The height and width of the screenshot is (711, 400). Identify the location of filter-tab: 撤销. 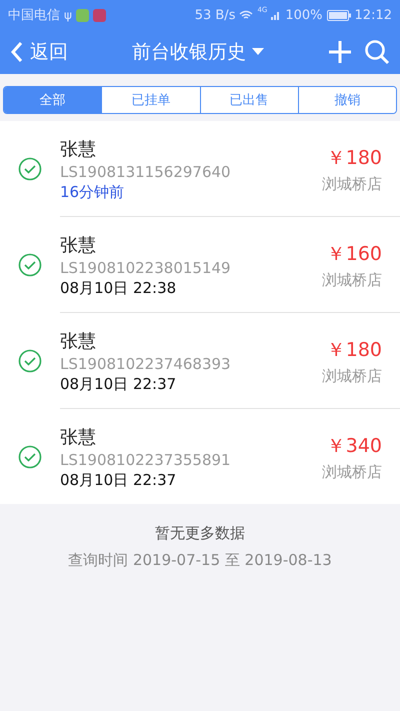
(347, 100).